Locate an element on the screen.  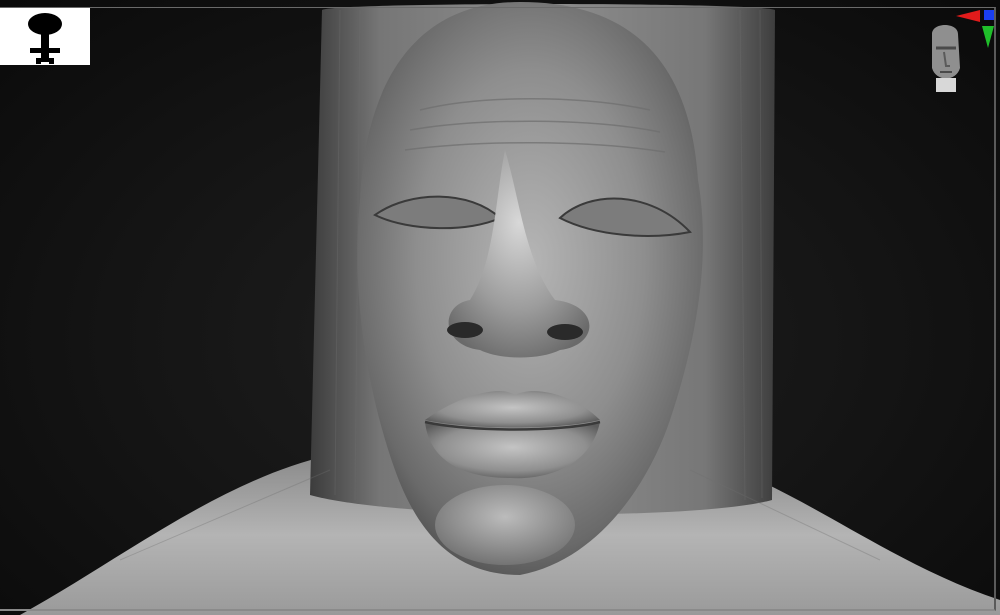
y-axis-icon is located at coordinates (988, 37).